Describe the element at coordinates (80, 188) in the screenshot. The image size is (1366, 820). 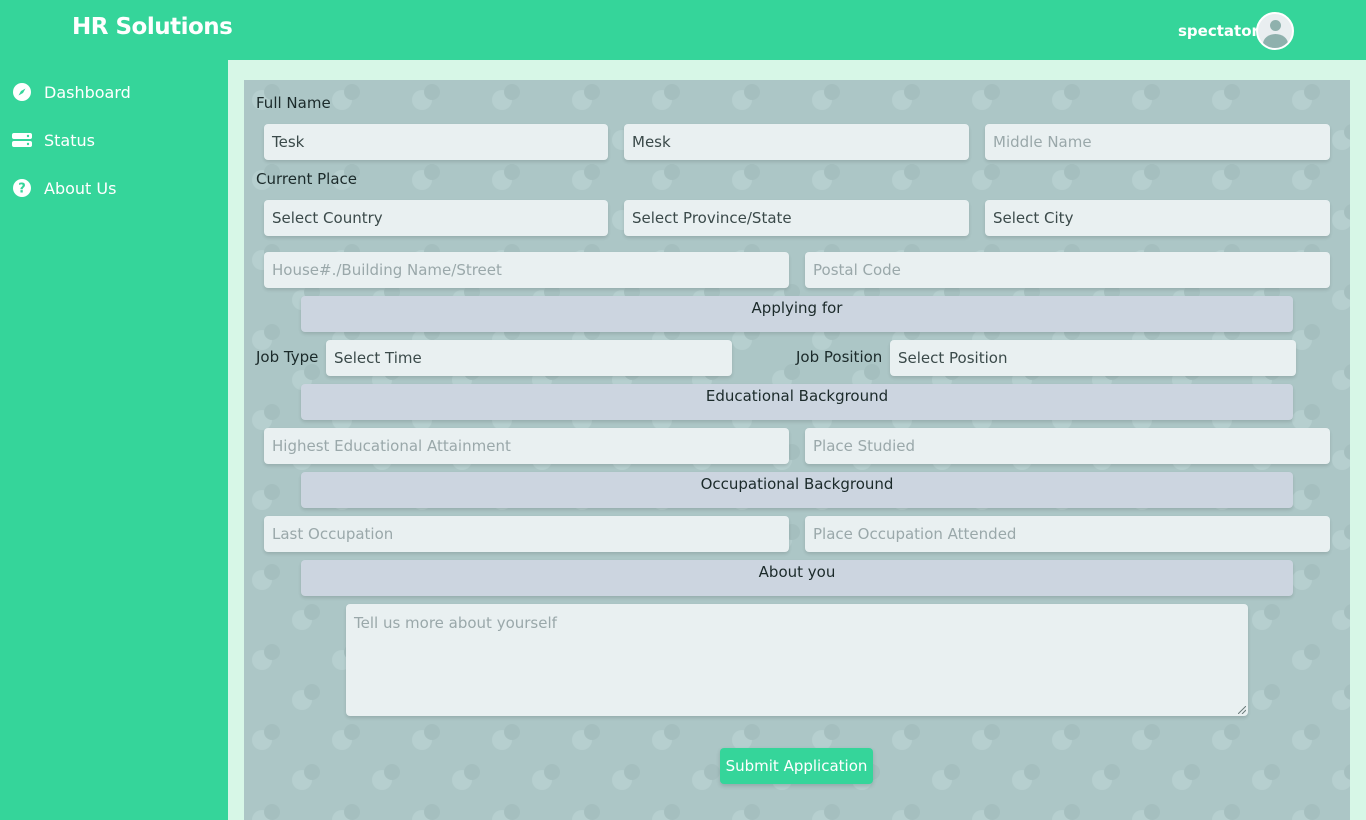
I see `sidebar-item-label: About Us` at that location.